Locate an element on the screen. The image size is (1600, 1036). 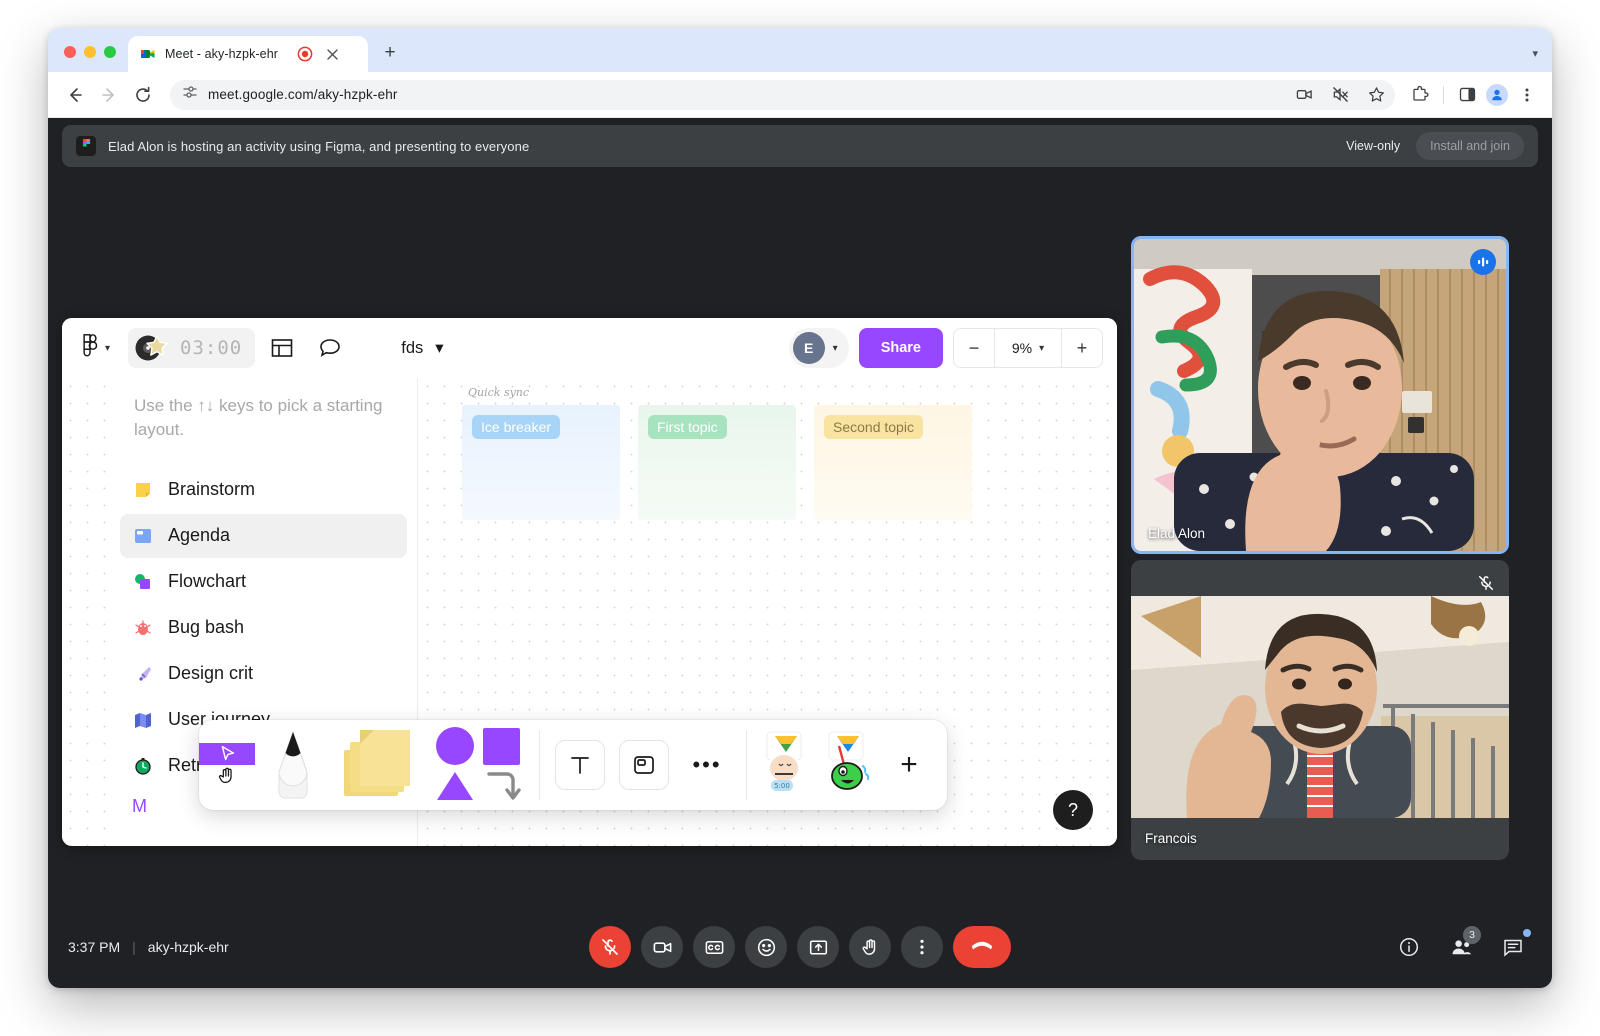
column-chip-label: Ice breaker is located at coordinates (516, 427).